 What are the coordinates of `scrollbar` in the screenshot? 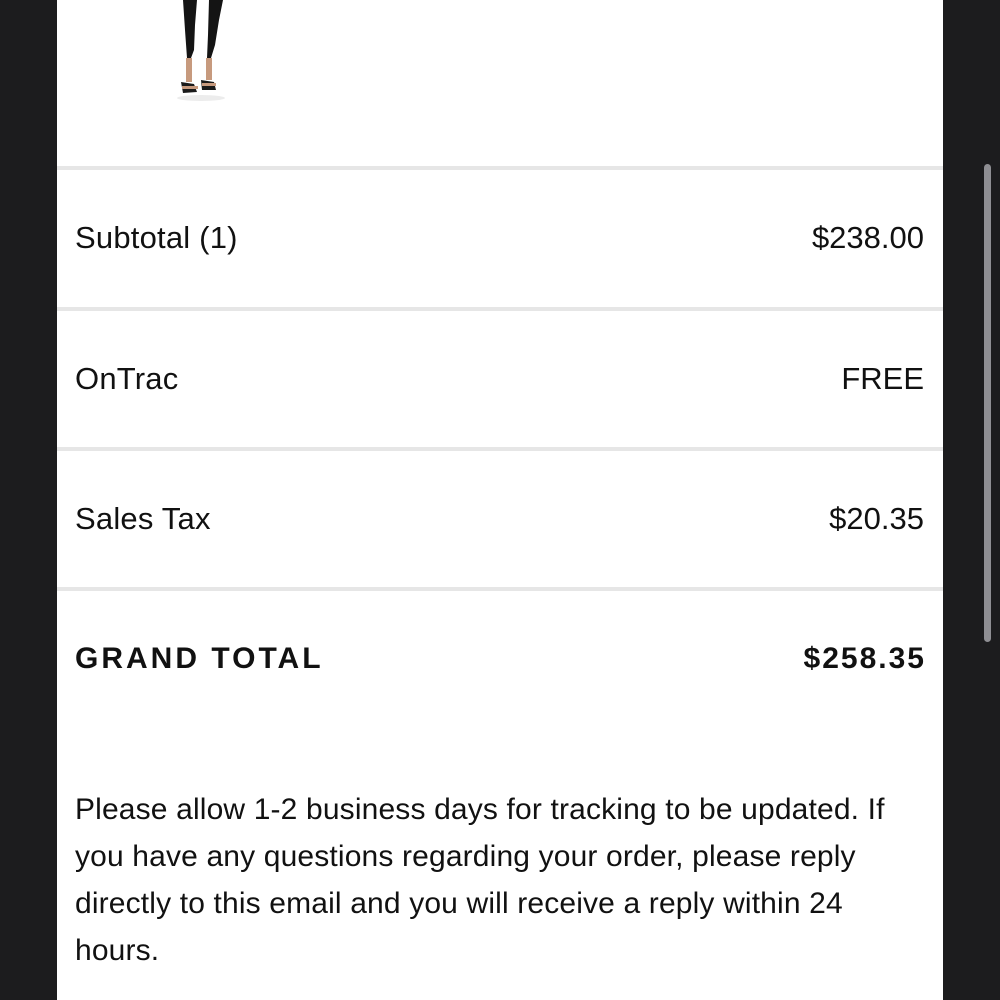 It's located at (988, 401).